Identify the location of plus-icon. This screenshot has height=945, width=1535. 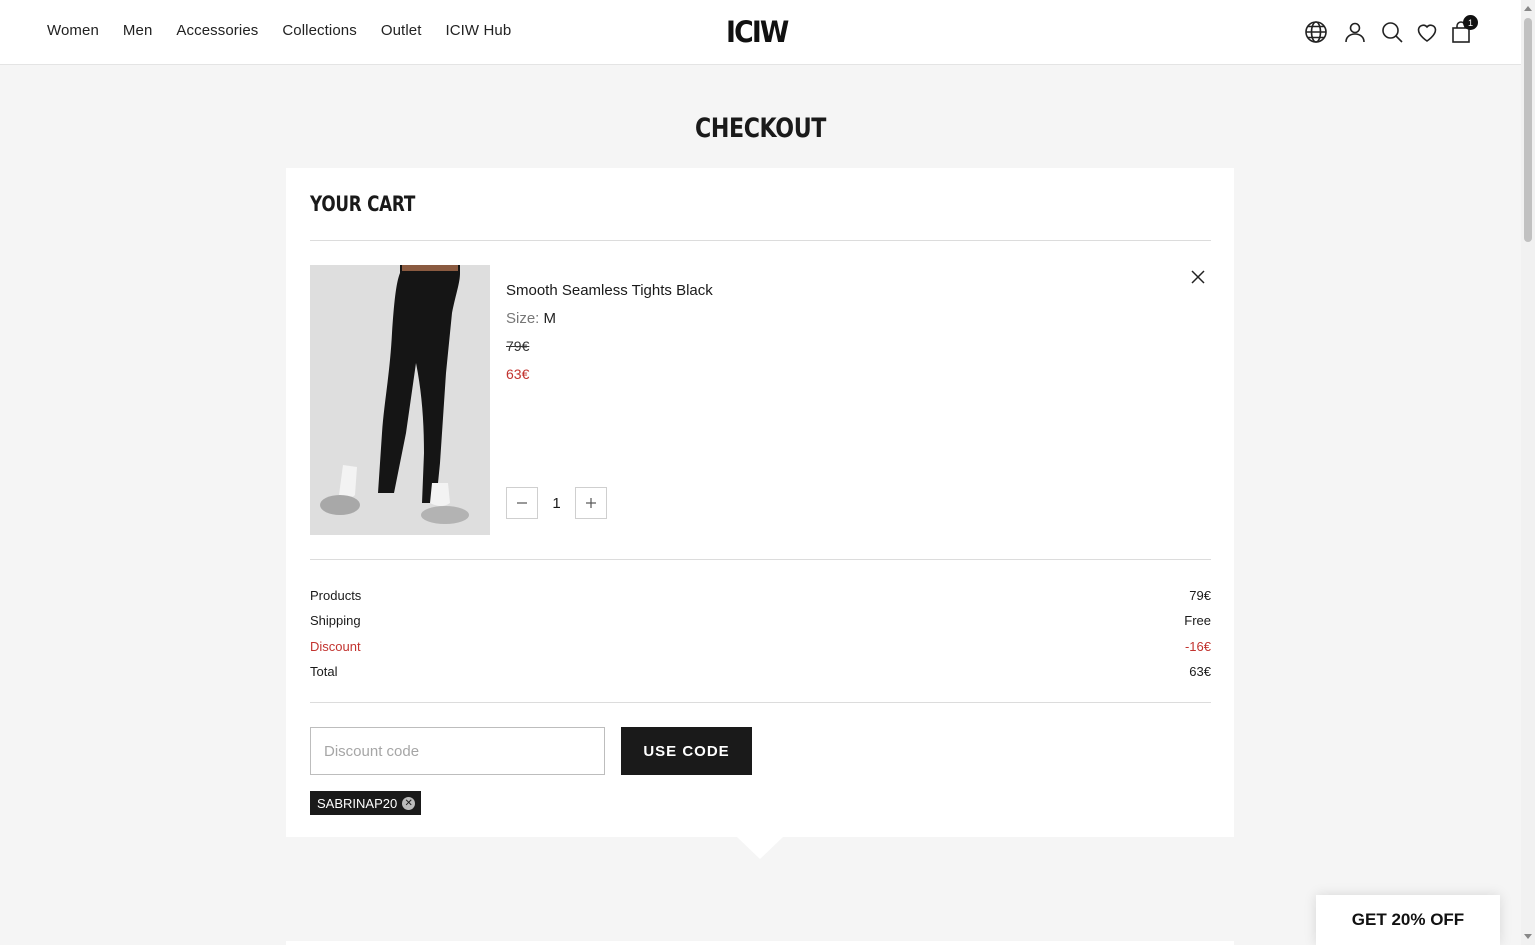
(591, 503).